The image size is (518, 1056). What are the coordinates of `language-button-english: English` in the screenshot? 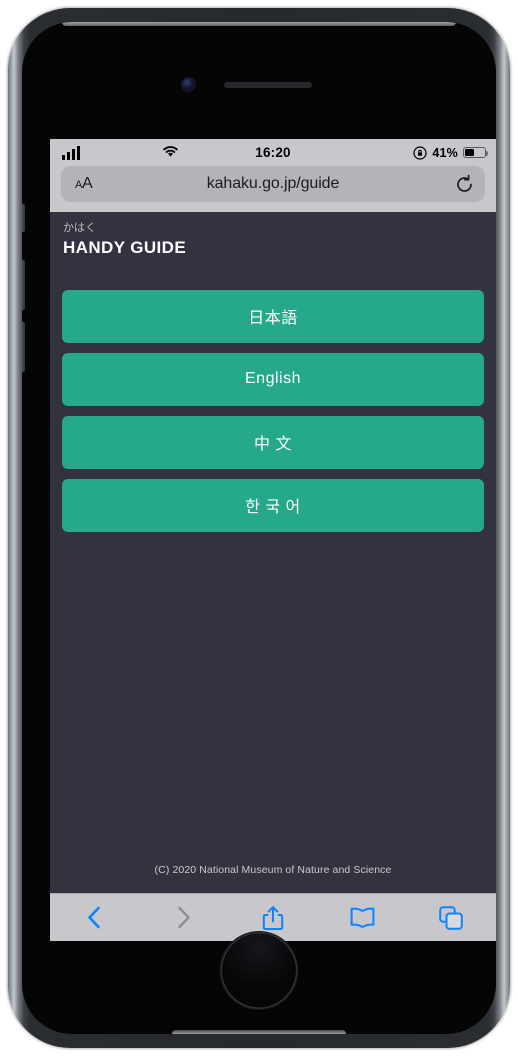 It's located at (273, 379).